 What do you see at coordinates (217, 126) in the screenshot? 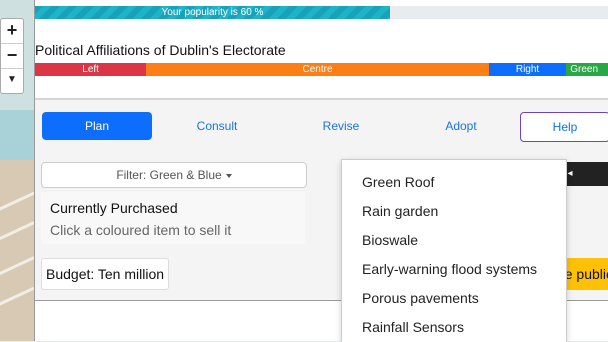
I see `tab-consult: Consult` at bounding box center [217, 126].